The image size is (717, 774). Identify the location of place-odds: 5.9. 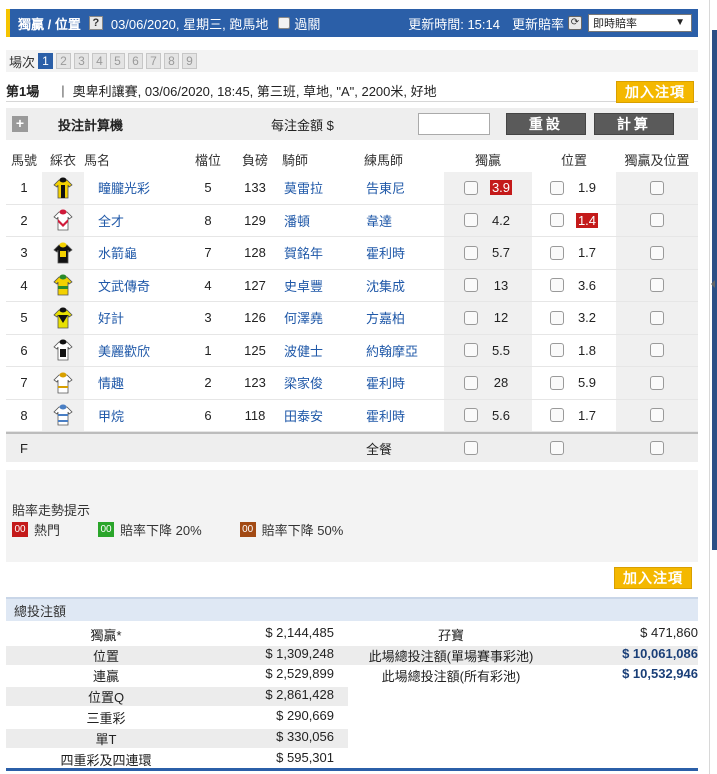
(587, 383).